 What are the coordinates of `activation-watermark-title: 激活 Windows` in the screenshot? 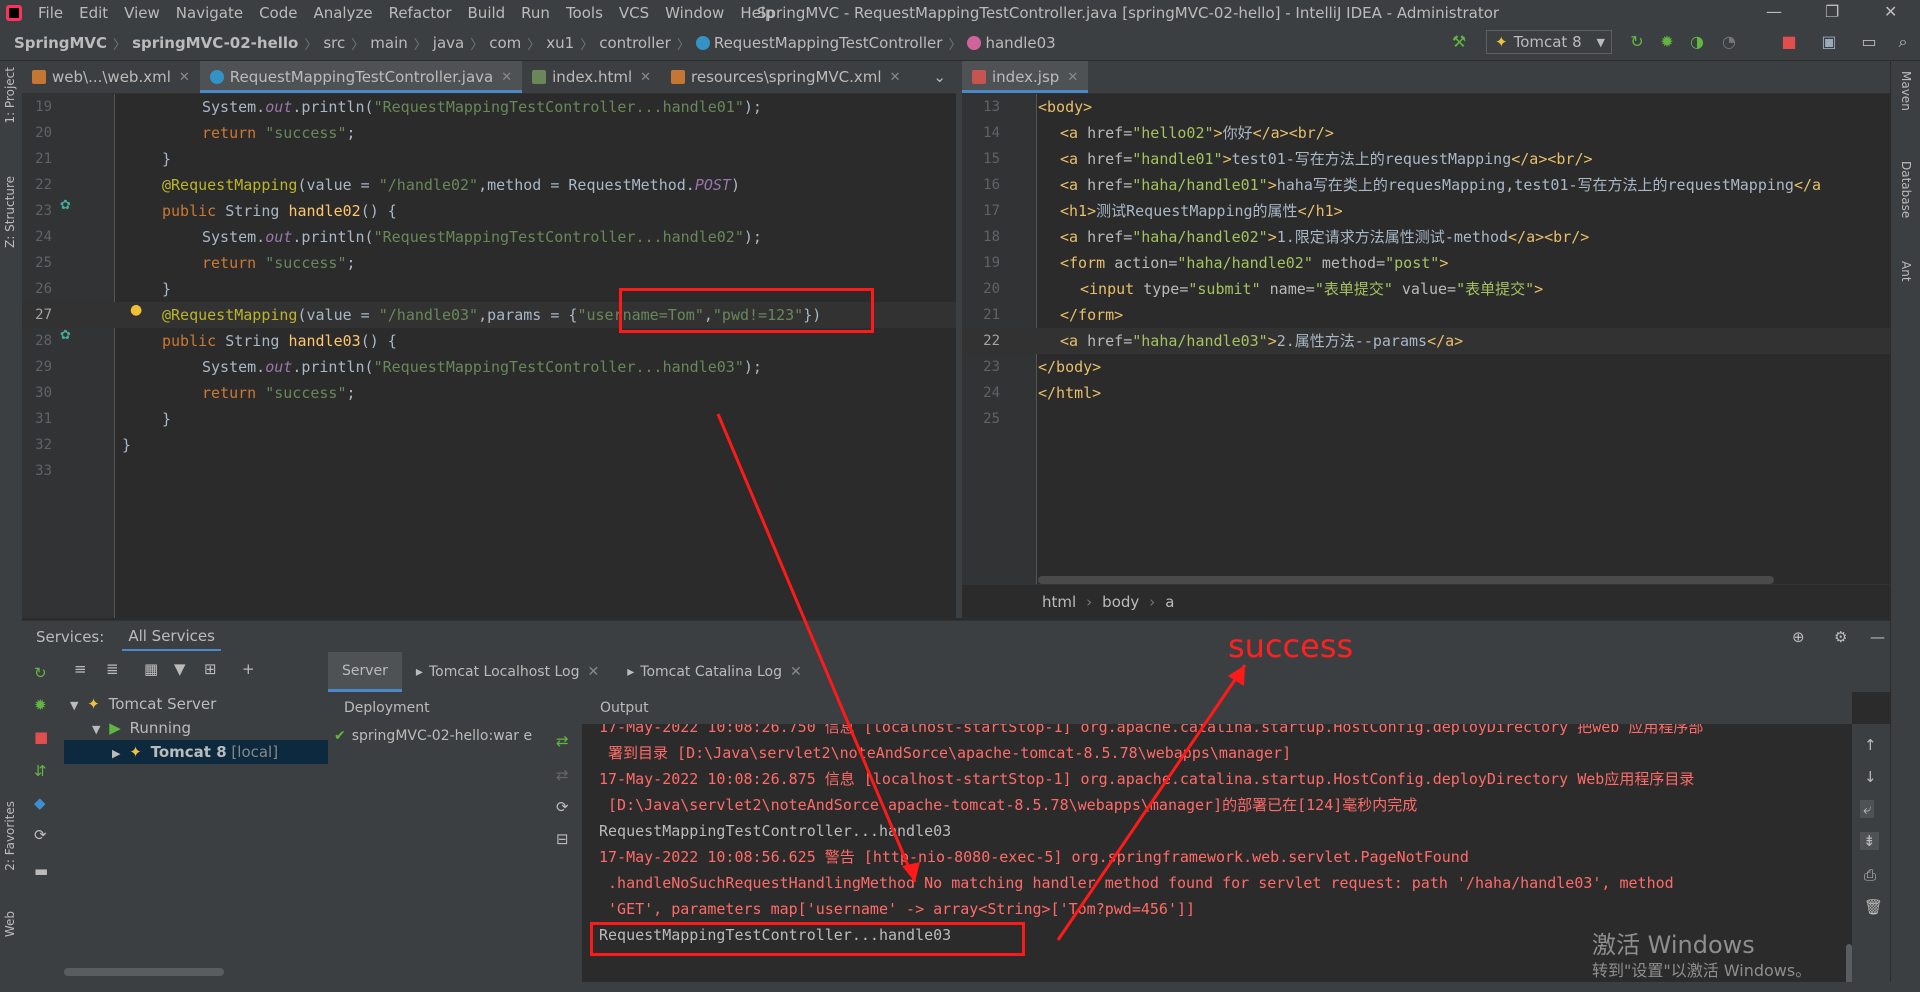 It's located at (1673, 945).